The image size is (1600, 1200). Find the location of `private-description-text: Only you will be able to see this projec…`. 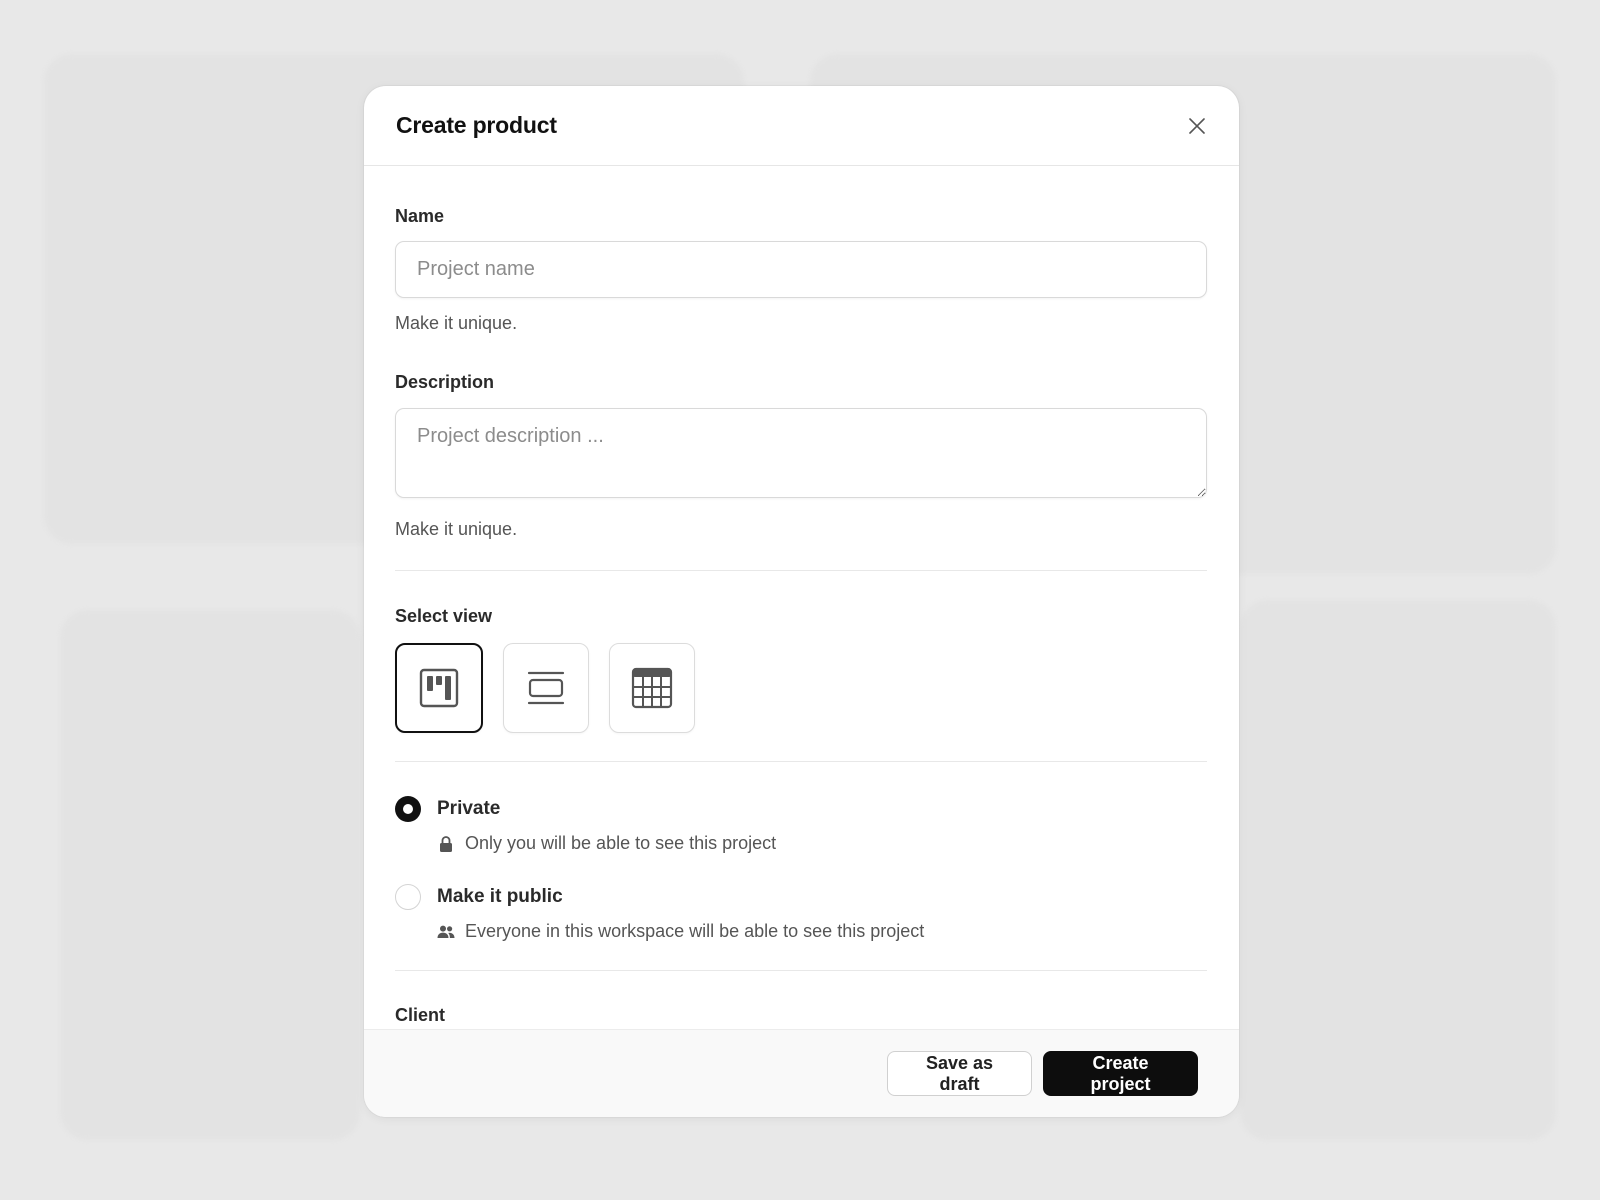

private-description-text: Only you will be able to see this projec… is located at coordinates (621, 843).